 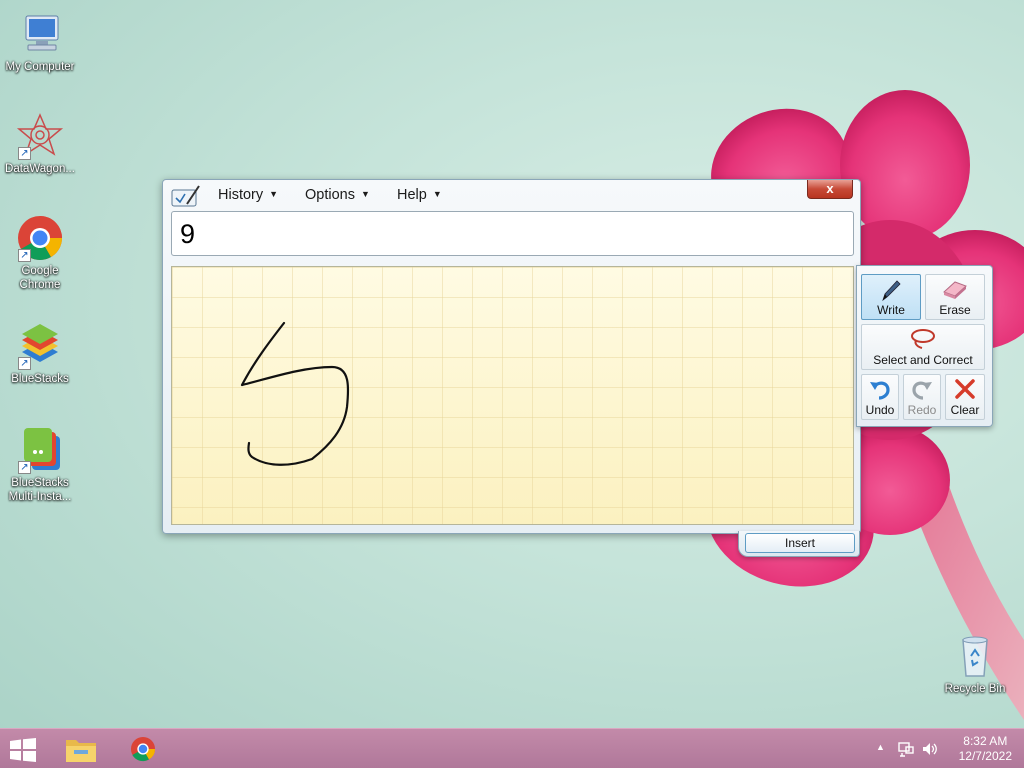 I want to click on desktop-icon-my-computer: My Computer, so click(x=40, y=42).